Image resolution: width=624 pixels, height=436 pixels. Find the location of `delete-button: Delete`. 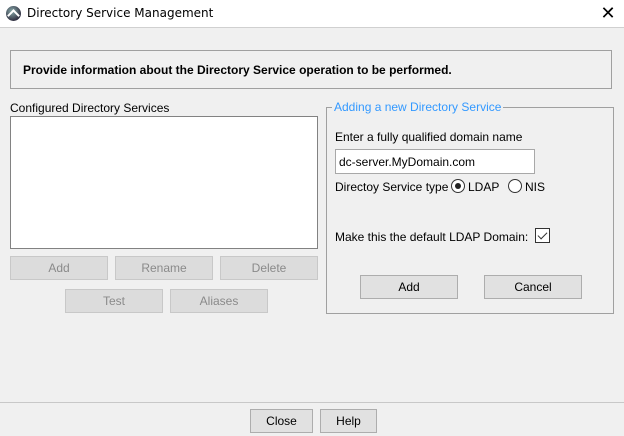

delete-button: Delete is located at coordinates (269, 268).